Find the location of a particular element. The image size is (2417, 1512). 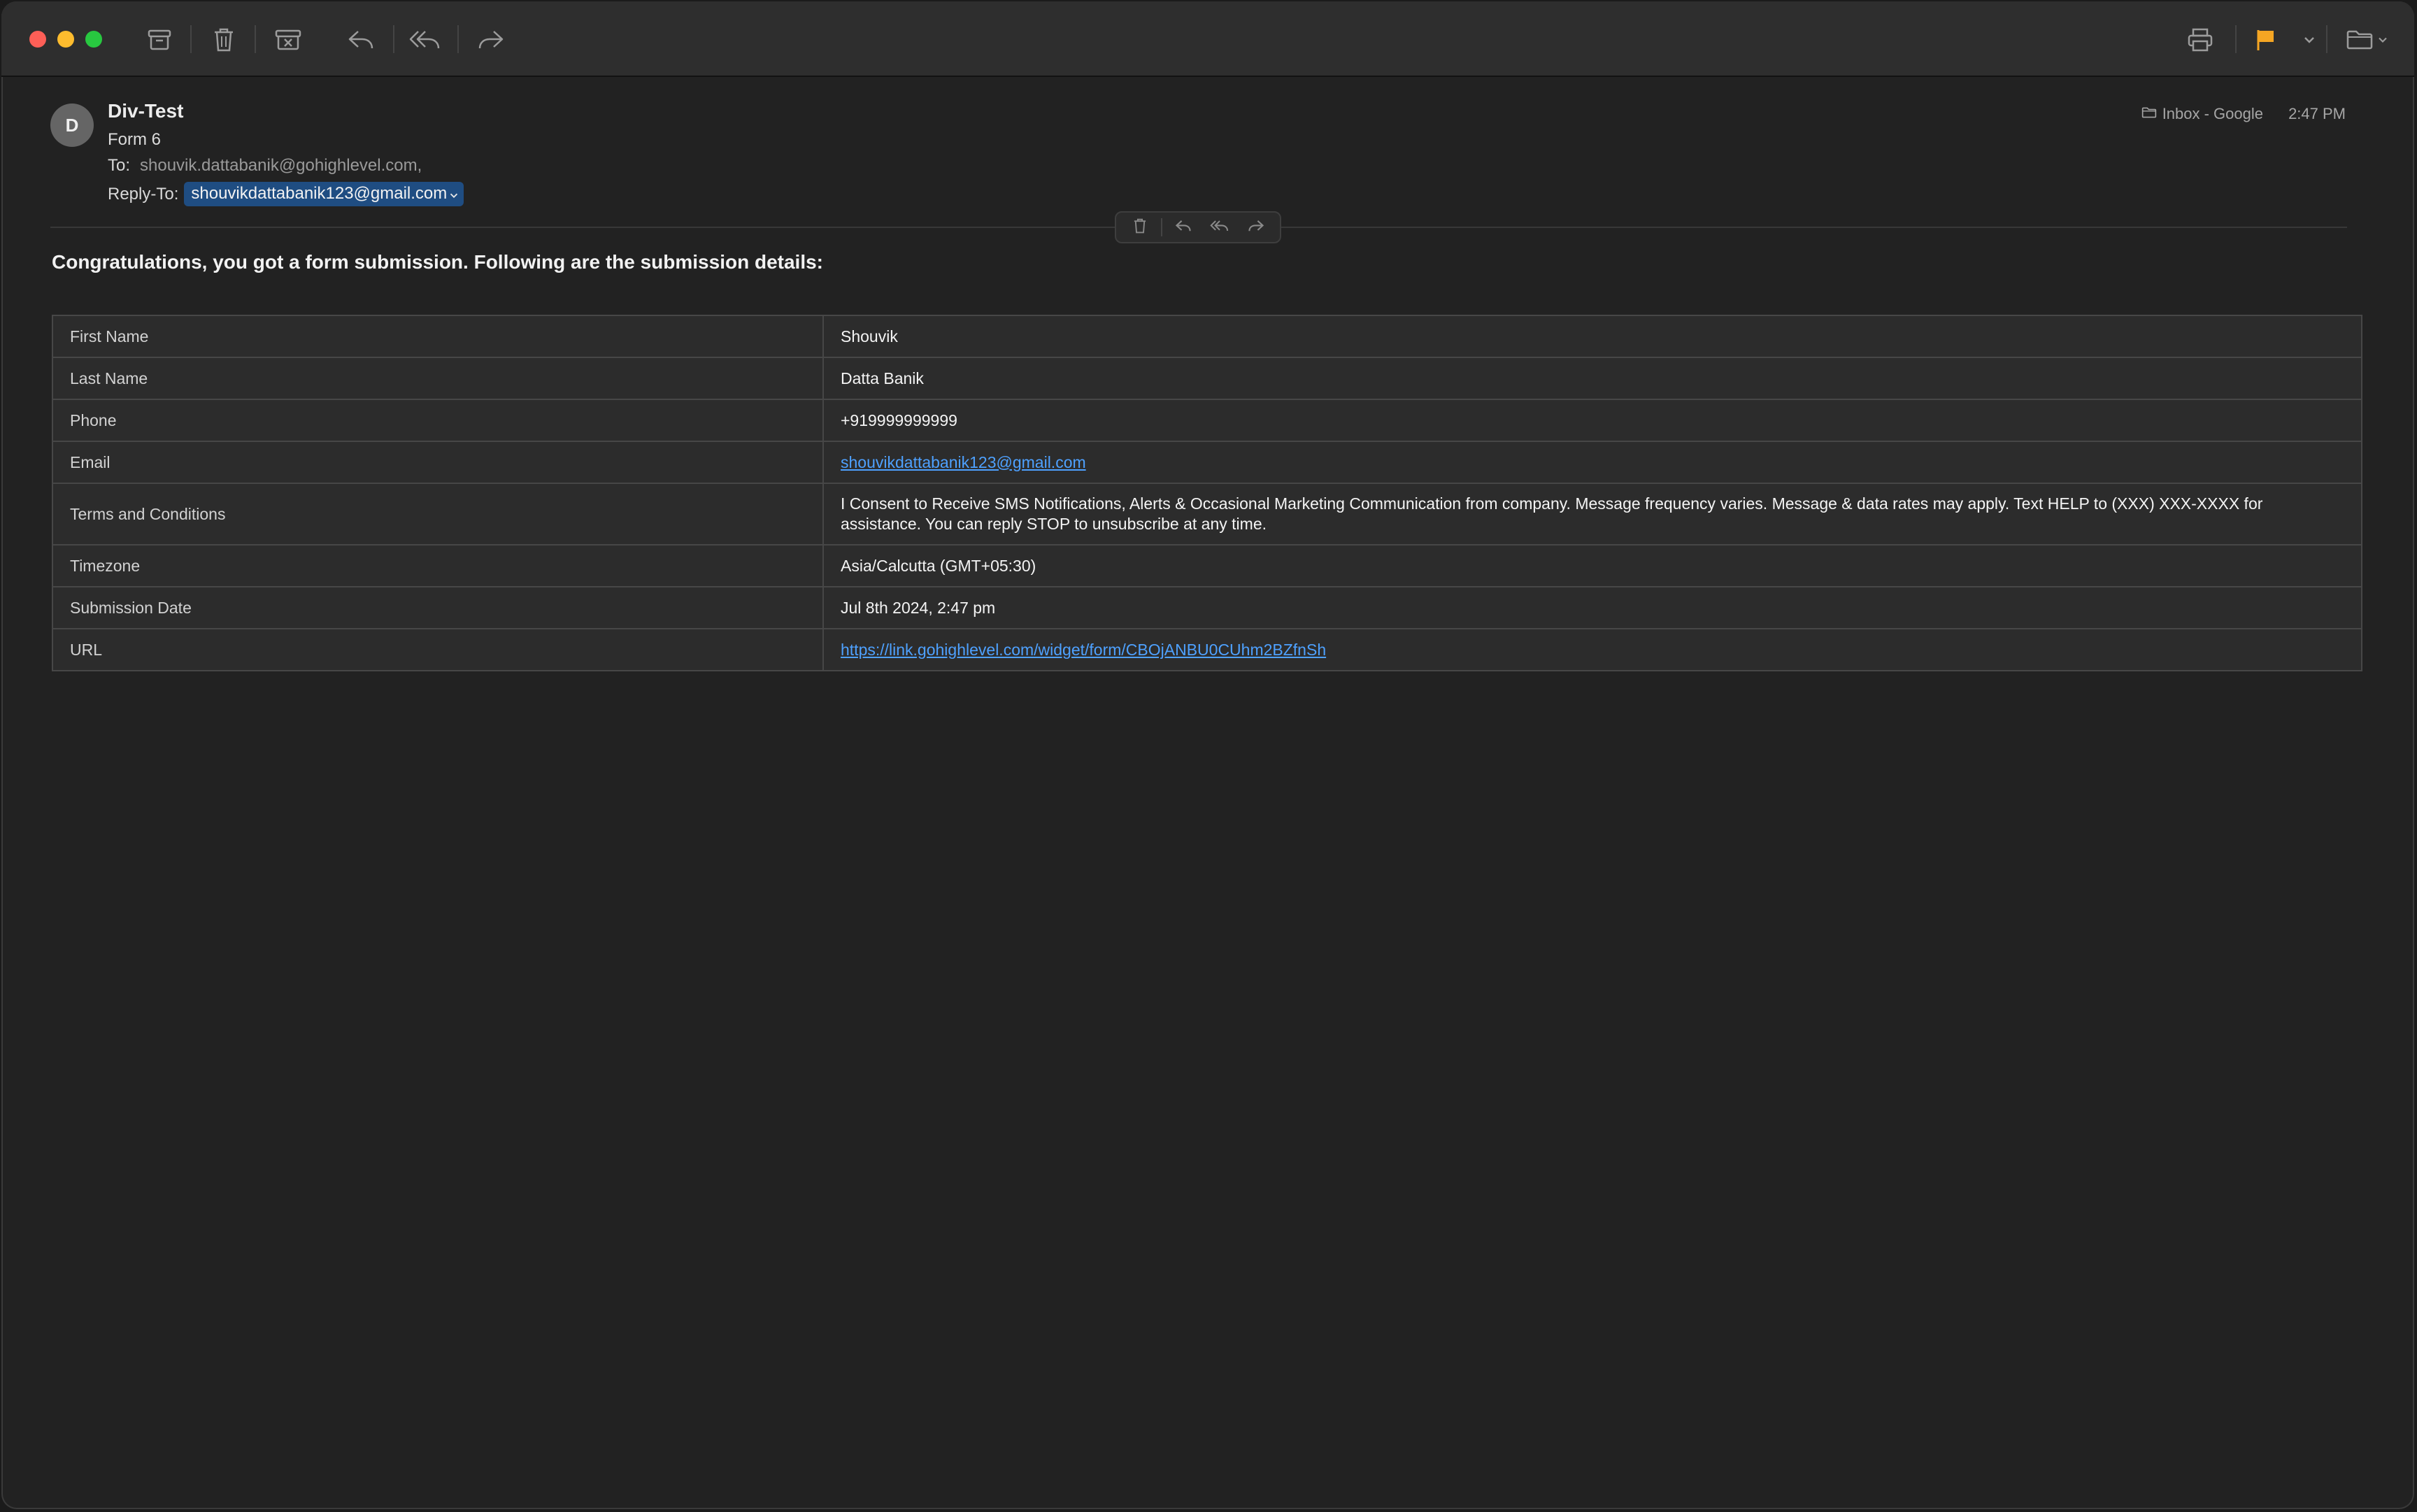

table-row: Timezone Asia/Calcutta (GMT+05:30) is located at coordinates (1207, 565).